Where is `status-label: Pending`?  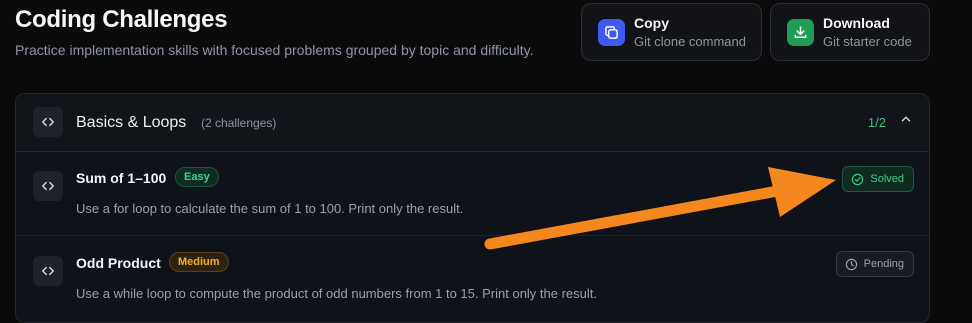
status-label: Pending is located at coordinates (883, 264).